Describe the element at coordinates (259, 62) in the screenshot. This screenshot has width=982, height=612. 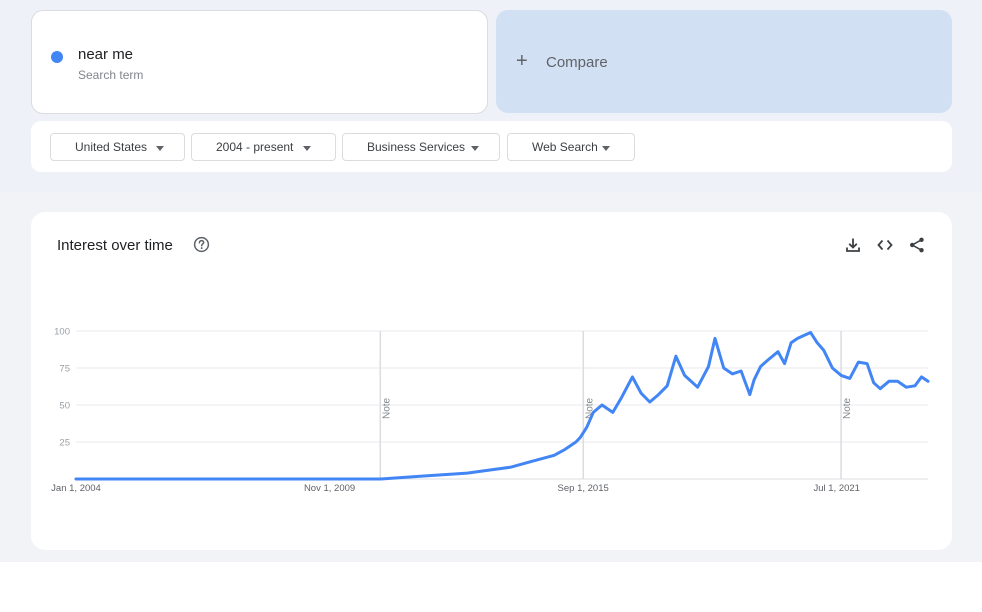
I see `search-term-card: near me Search term` at that location.